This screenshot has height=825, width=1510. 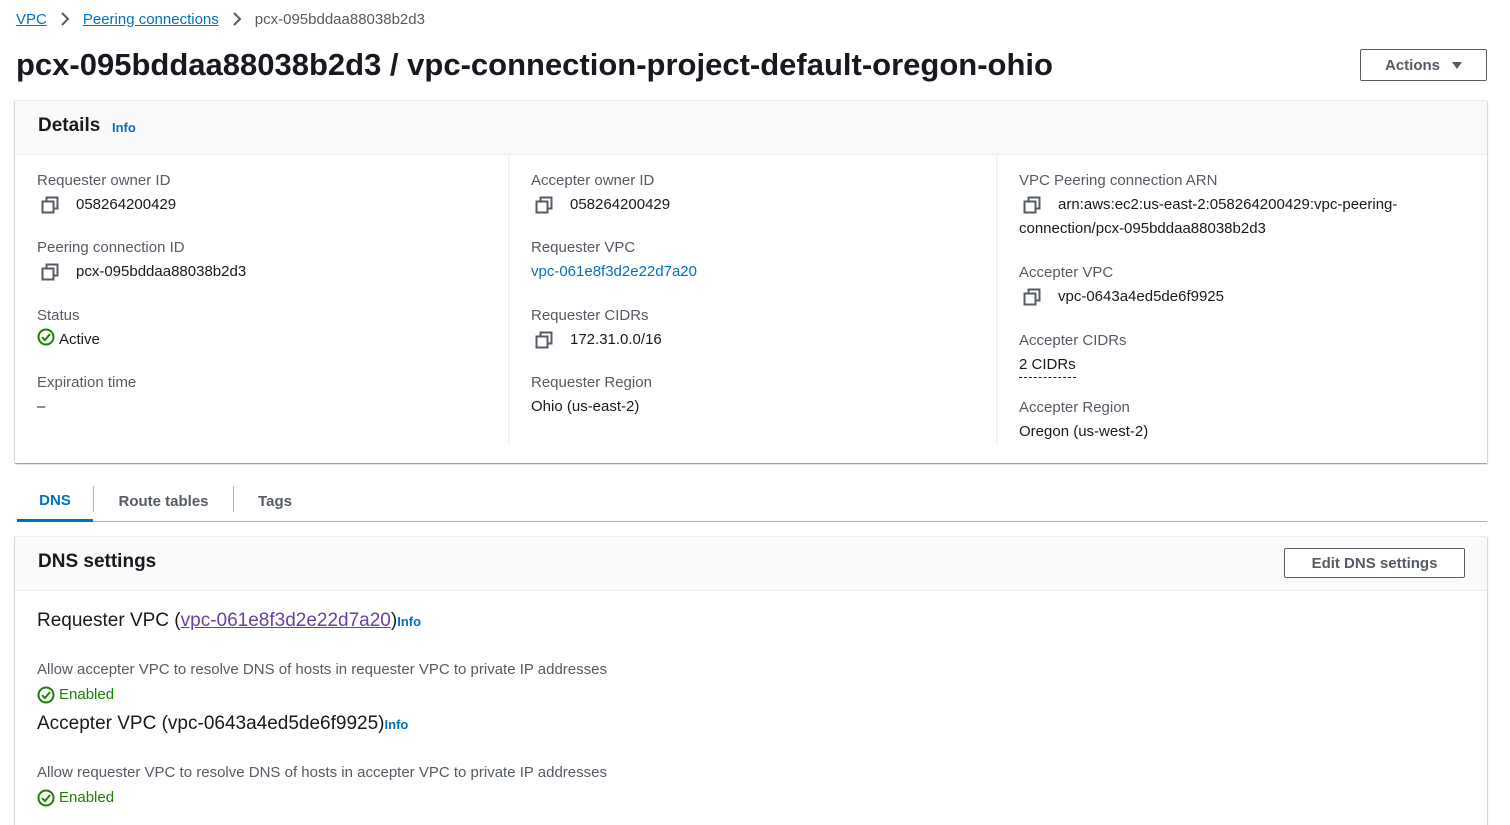 I want to click on accepter-vpc-heading: Accepter VPC (vpc-0643a4ed5de6f9925)Info, so click(x=222, y=724).